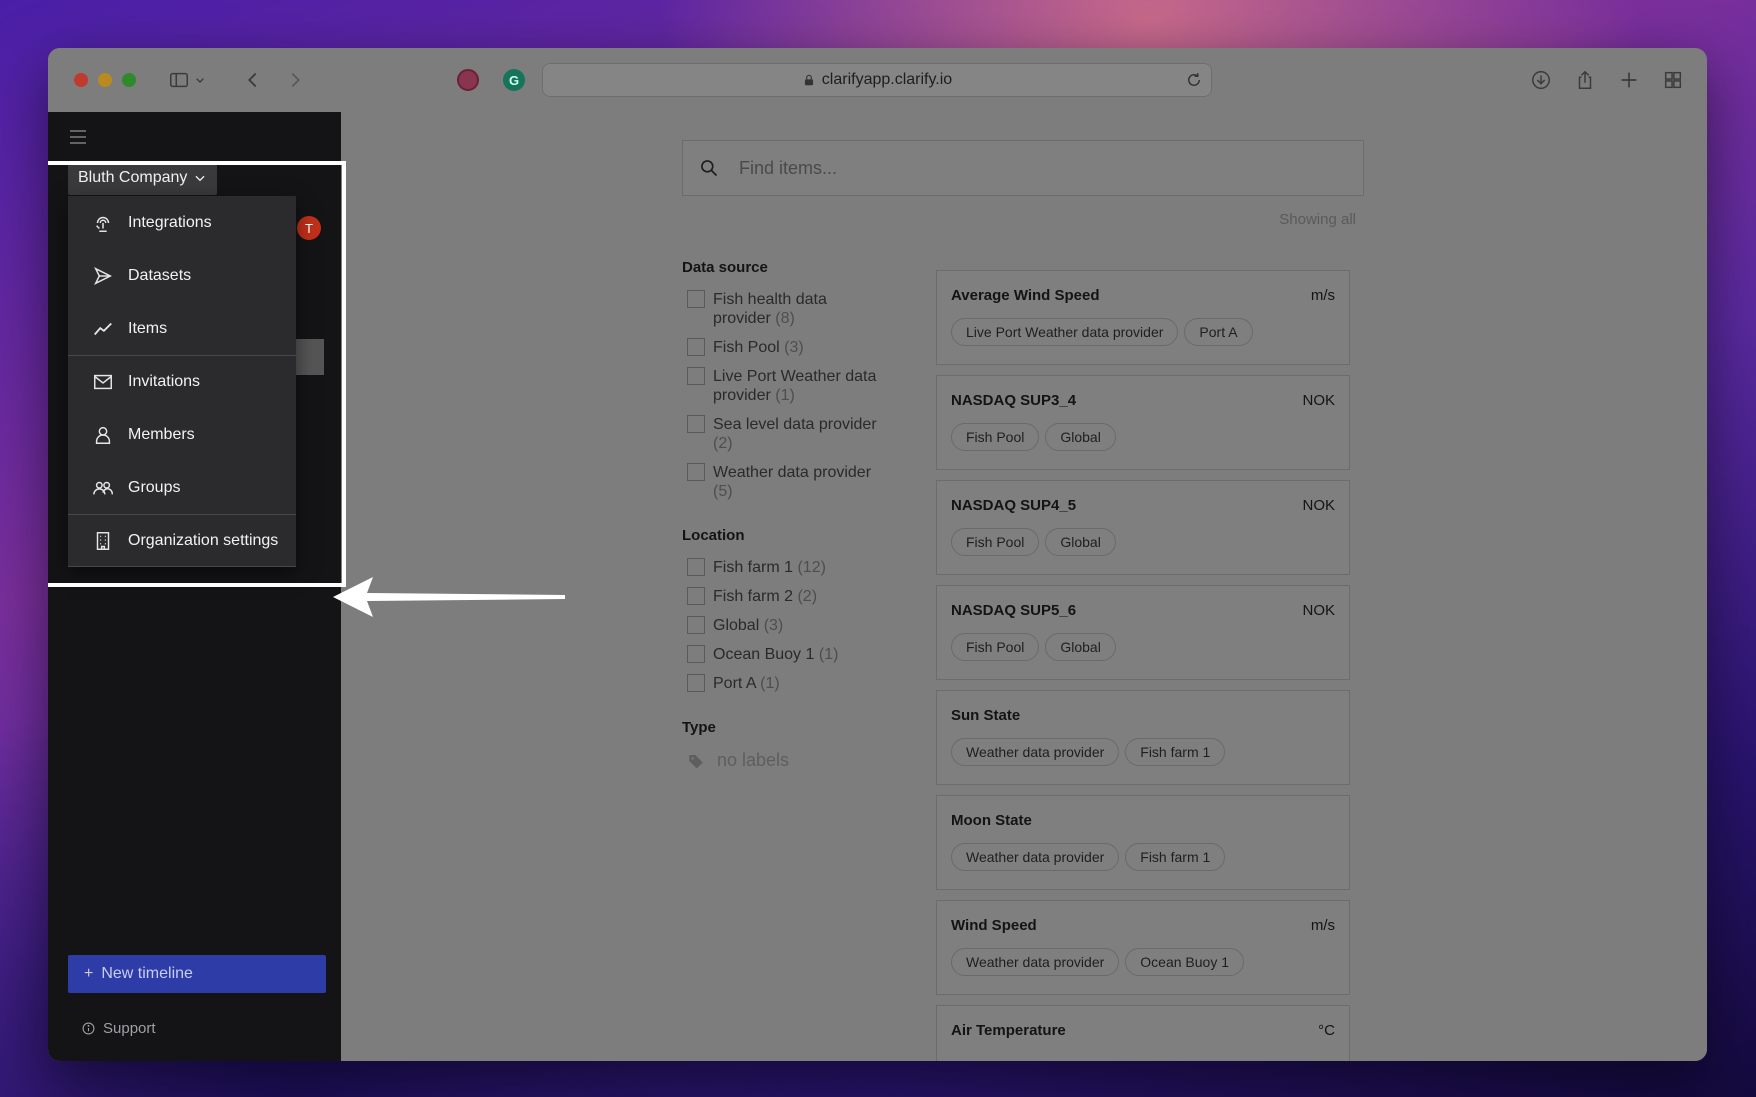 The image size is (1756, 1097). What do you see at coordinates (468, 80) in the screenshot?
I see `password-manager-extension-icon` at bounding box center [468, 80].